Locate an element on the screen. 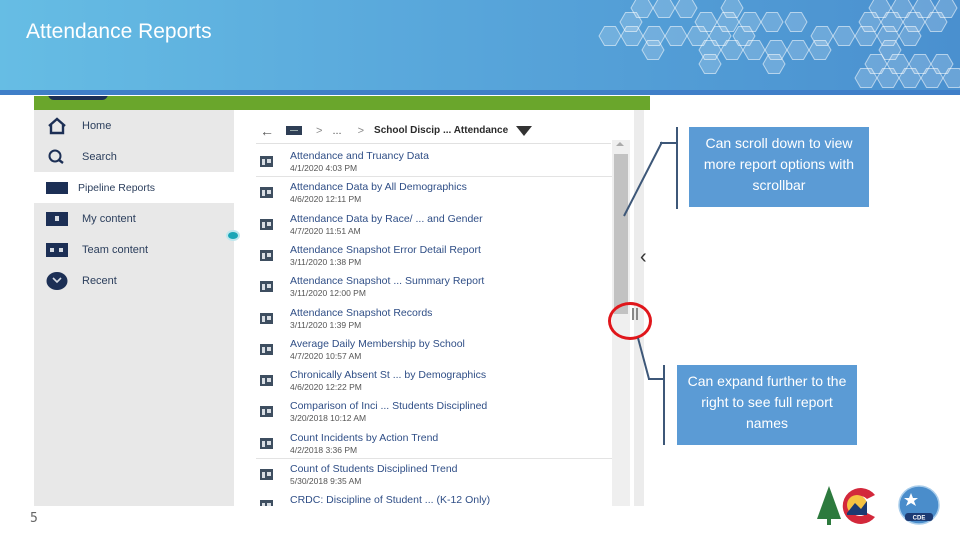 The height and width of the screenshot is (540, 960). arrow-left-icon: ← is located at coordinates (273, 131).